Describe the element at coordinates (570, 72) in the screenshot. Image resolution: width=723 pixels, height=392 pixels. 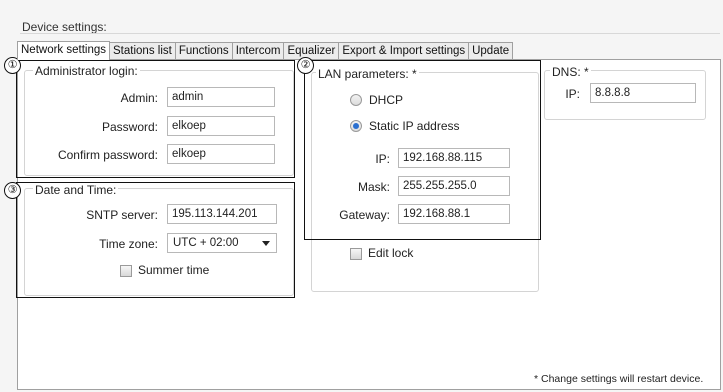
I see `dns-title: DNS: *` at that location.